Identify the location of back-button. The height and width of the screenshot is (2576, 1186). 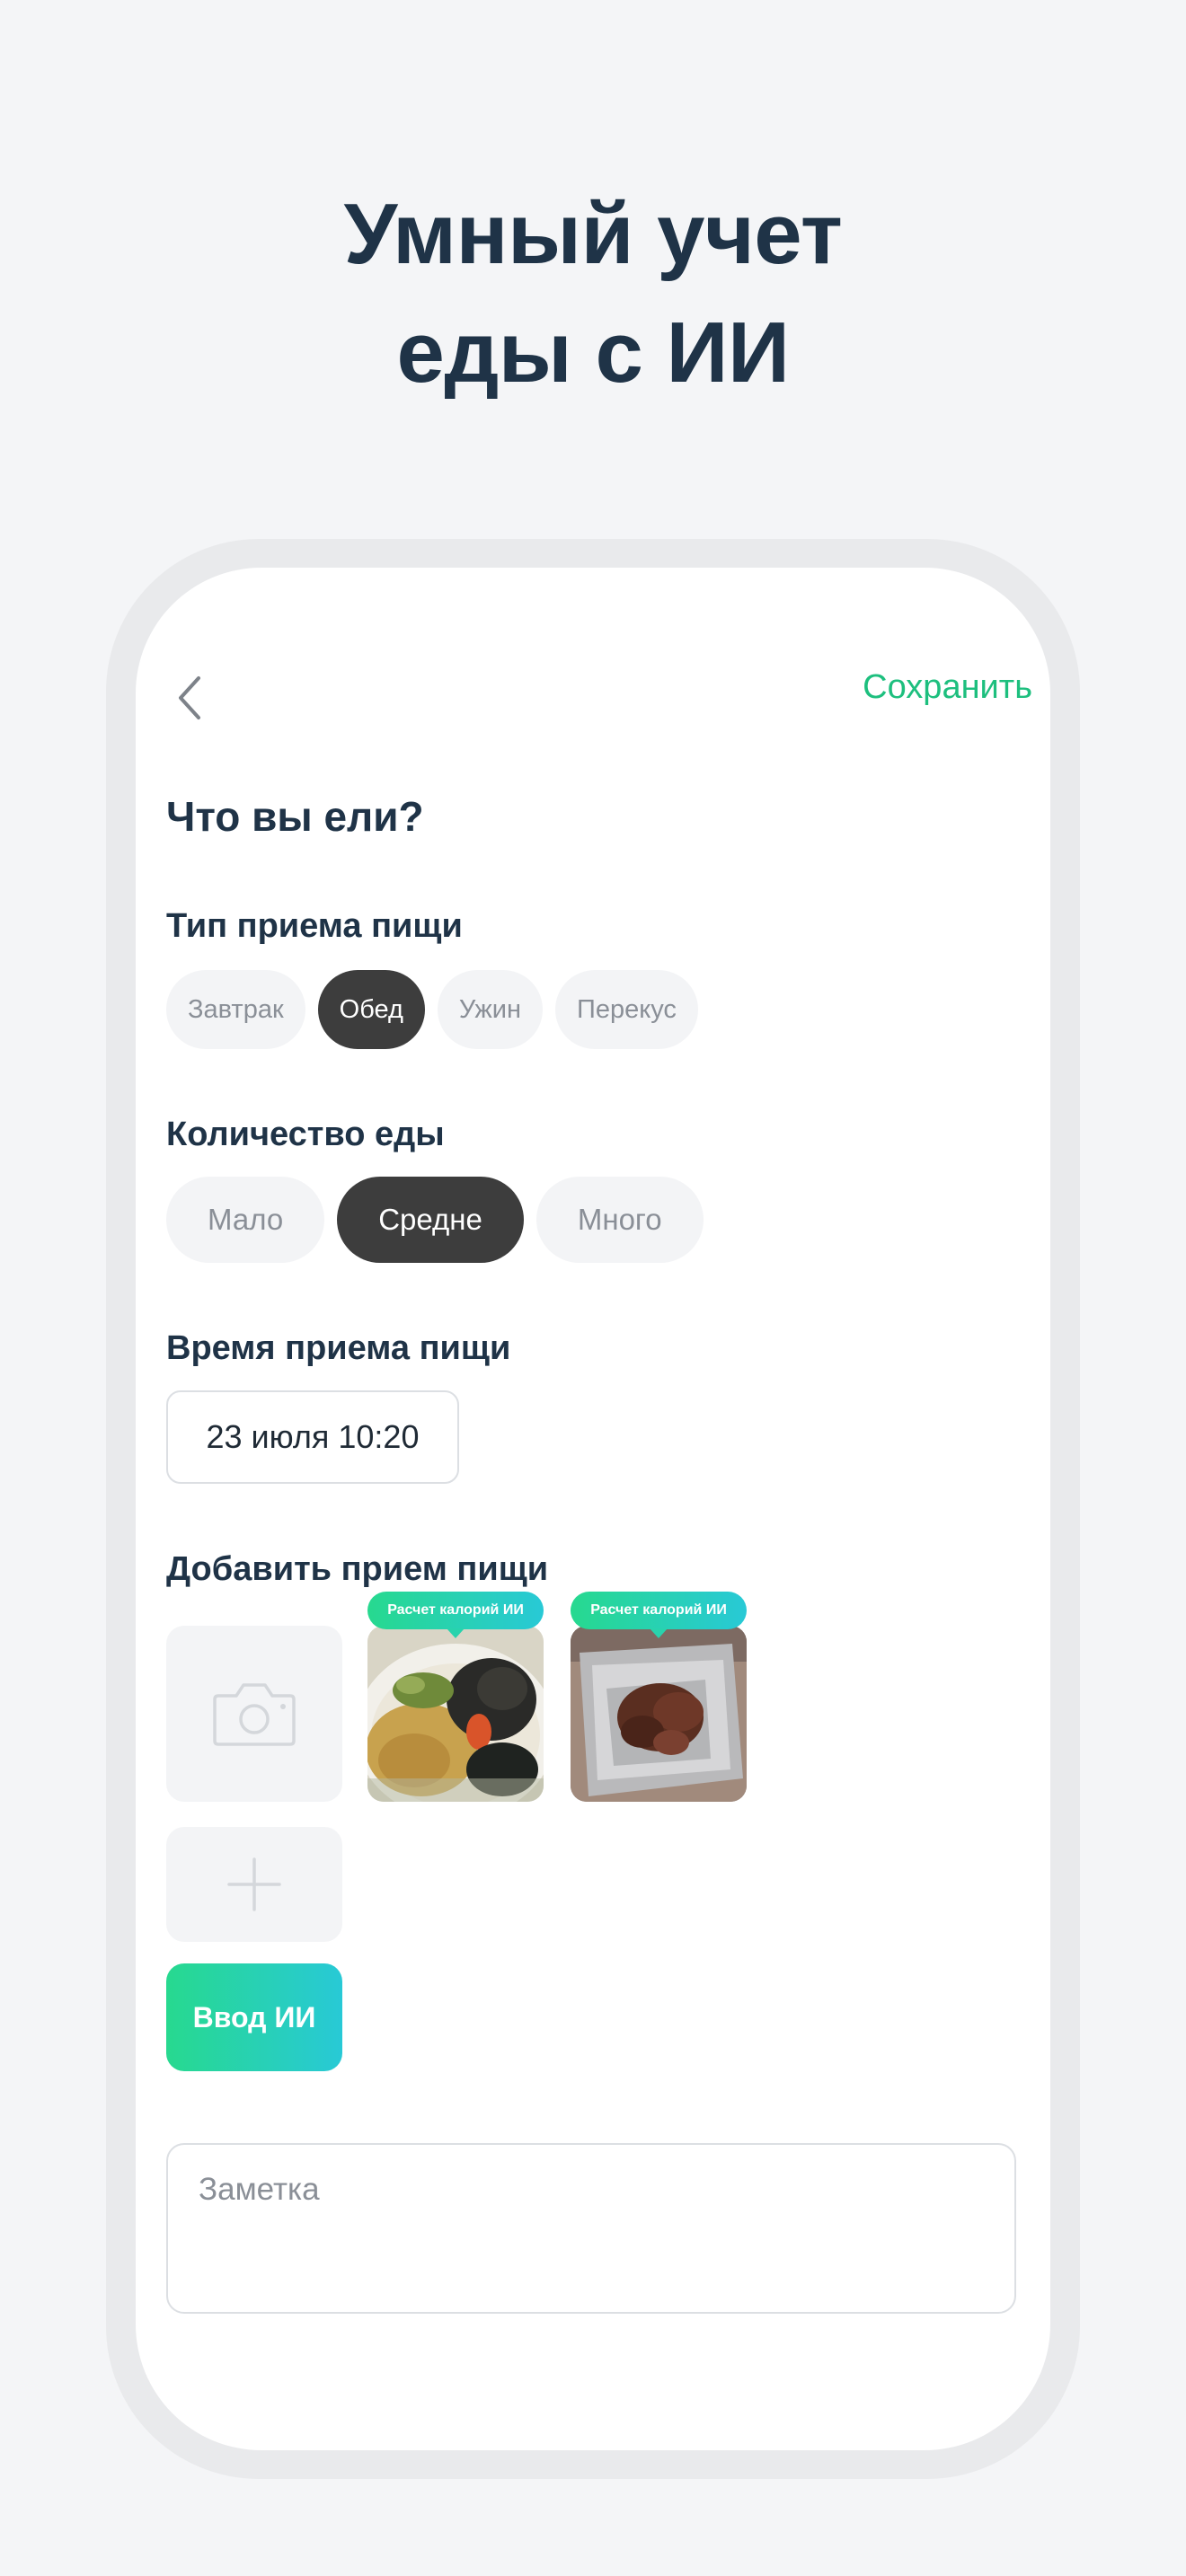
(190, 698).